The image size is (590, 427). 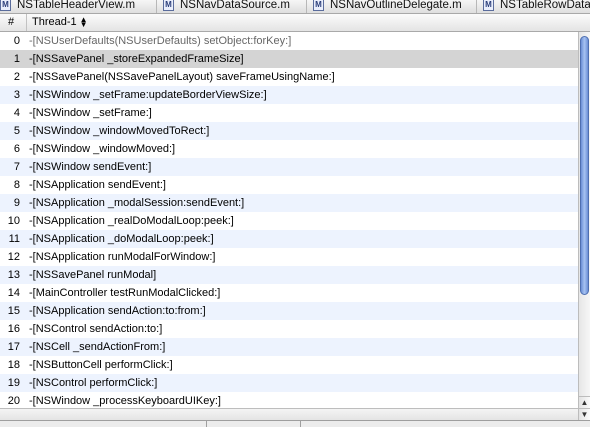 I want to click on file-tab-nstablerowdata: M NSTableRowData, so click(x=536, y=6).